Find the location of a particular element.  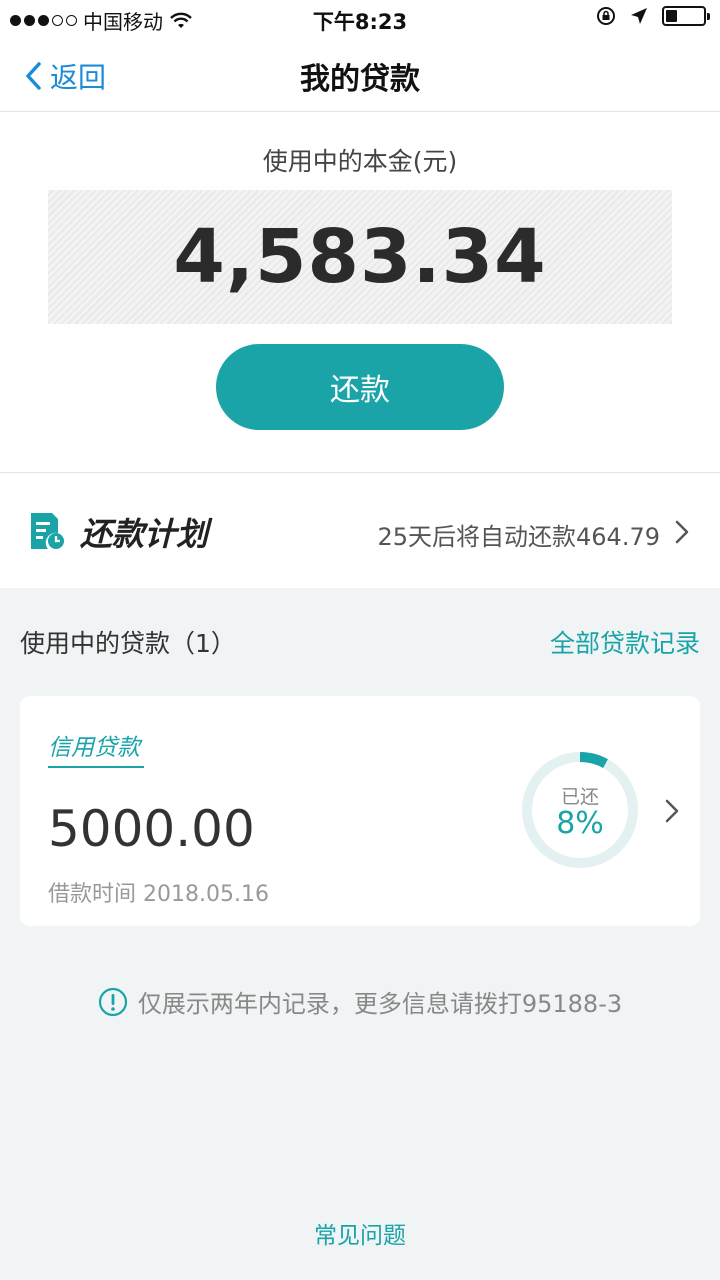

loan-type-underline is located at coordinates (96, 767).